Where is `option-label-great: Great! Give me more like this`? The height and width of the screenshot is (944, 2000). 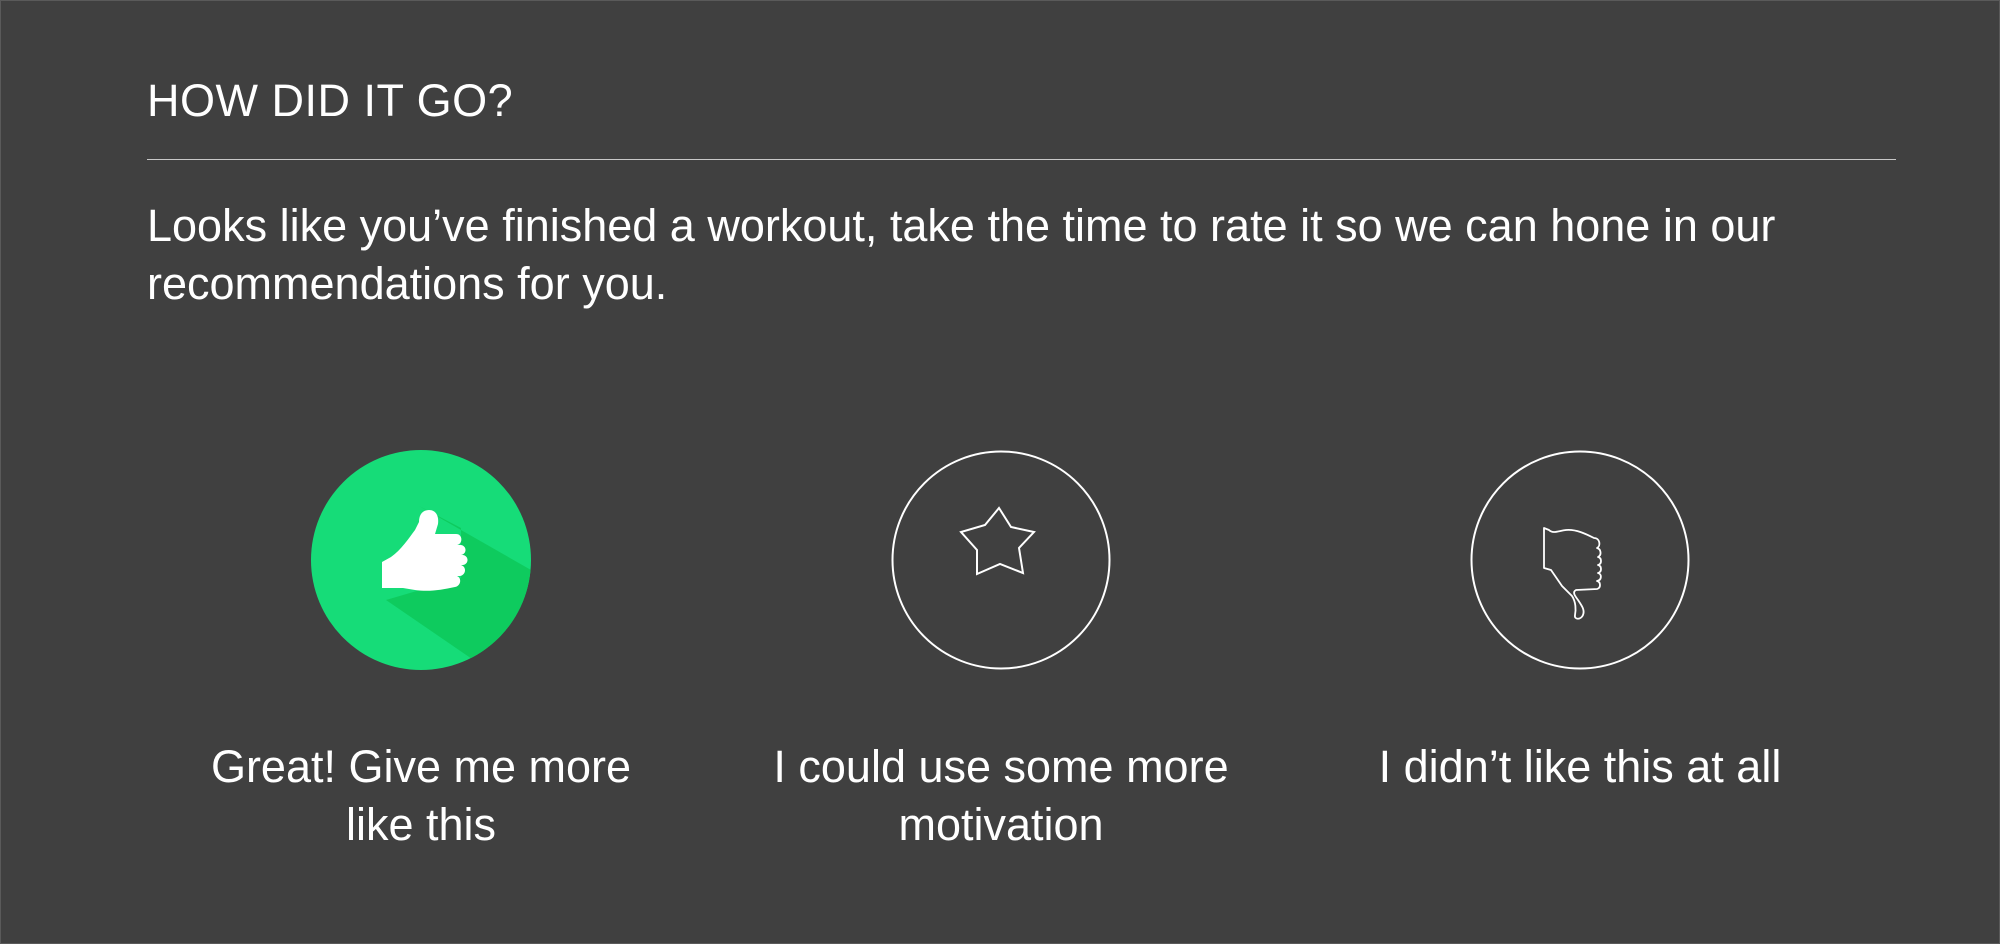 option-label-great: Great! Give me more like this is located at coordinates (421, 795).